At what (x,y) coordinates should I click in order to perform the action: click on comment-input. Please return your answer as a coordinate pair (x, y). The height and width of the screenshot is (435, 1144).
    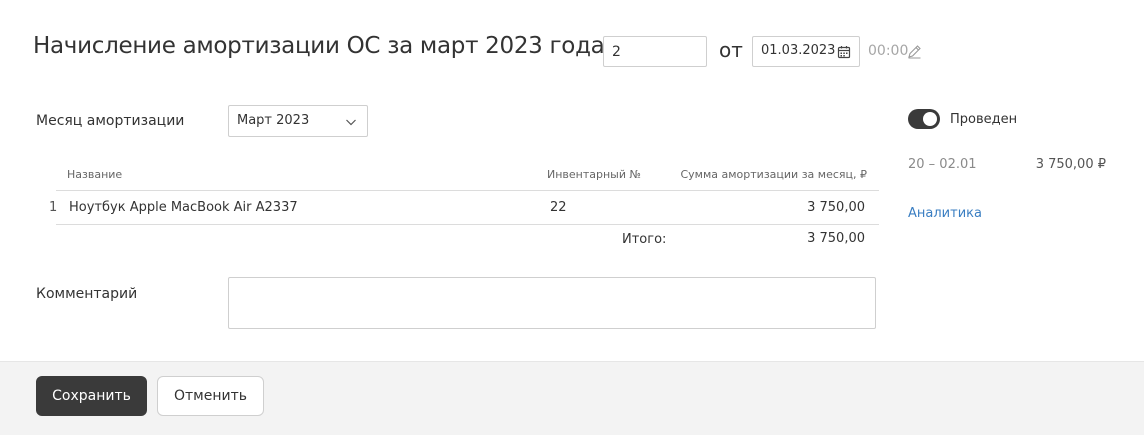
    Looking at the image, I should click on (552, 303).